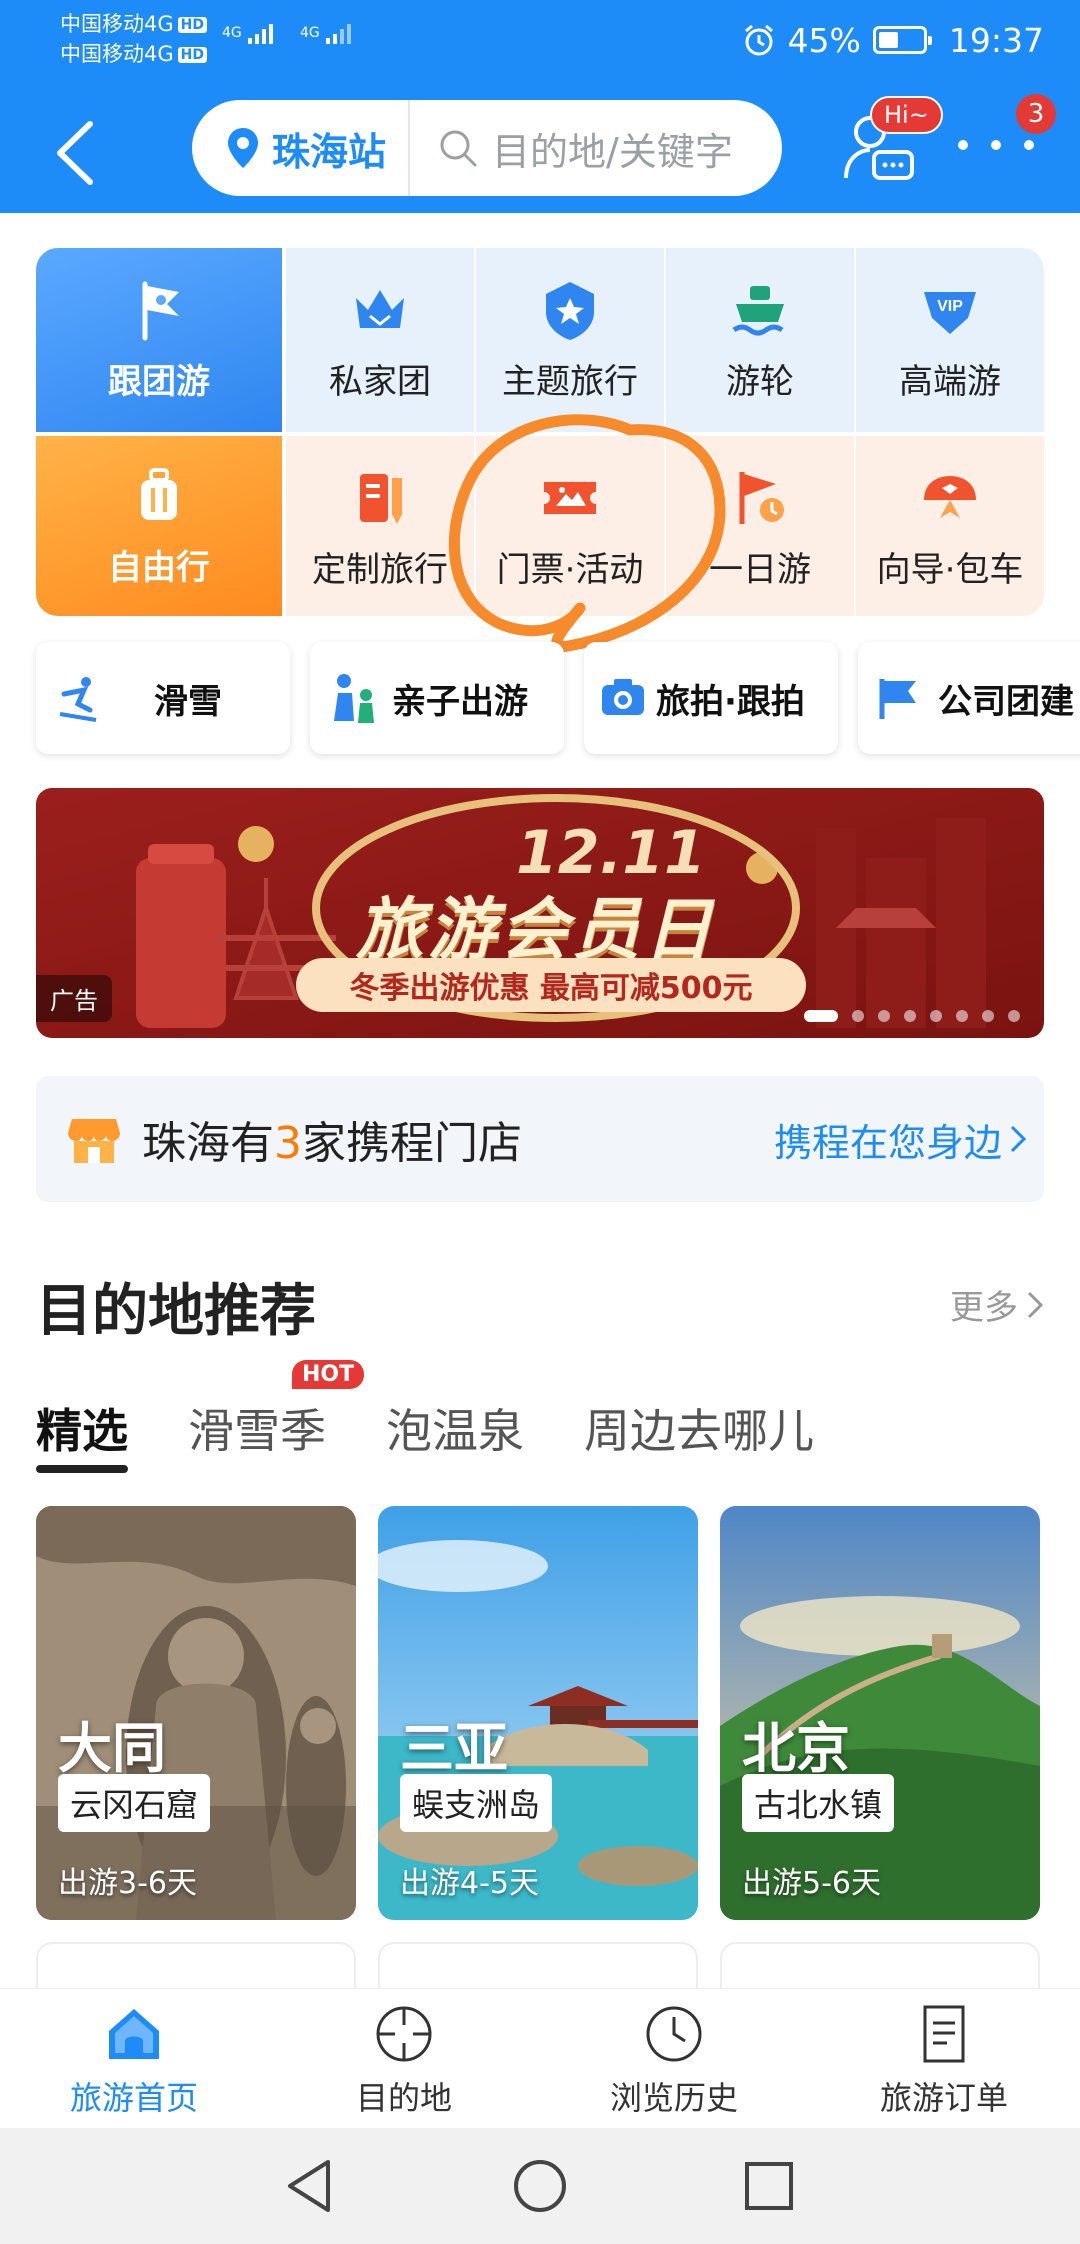 The width and height of the screenshot is (1080, 2244). What do you see at coordinates (74, 998) in the screenshot?
I see `ad-label: 广告` at bounding box center [74, 998].